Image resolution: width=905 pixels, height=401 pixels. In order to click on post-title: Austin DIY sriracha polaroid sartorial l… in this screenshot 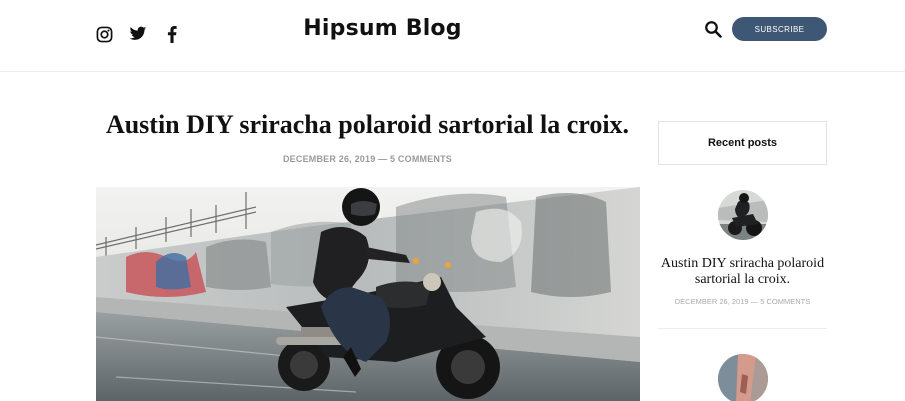, I will do `click(367, 125)`.